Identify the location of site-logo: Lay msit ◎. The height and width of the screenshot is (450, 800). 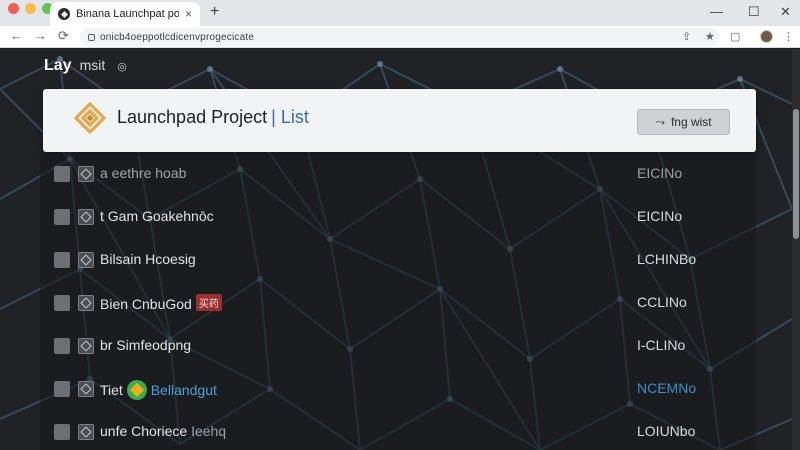
(85, 66).